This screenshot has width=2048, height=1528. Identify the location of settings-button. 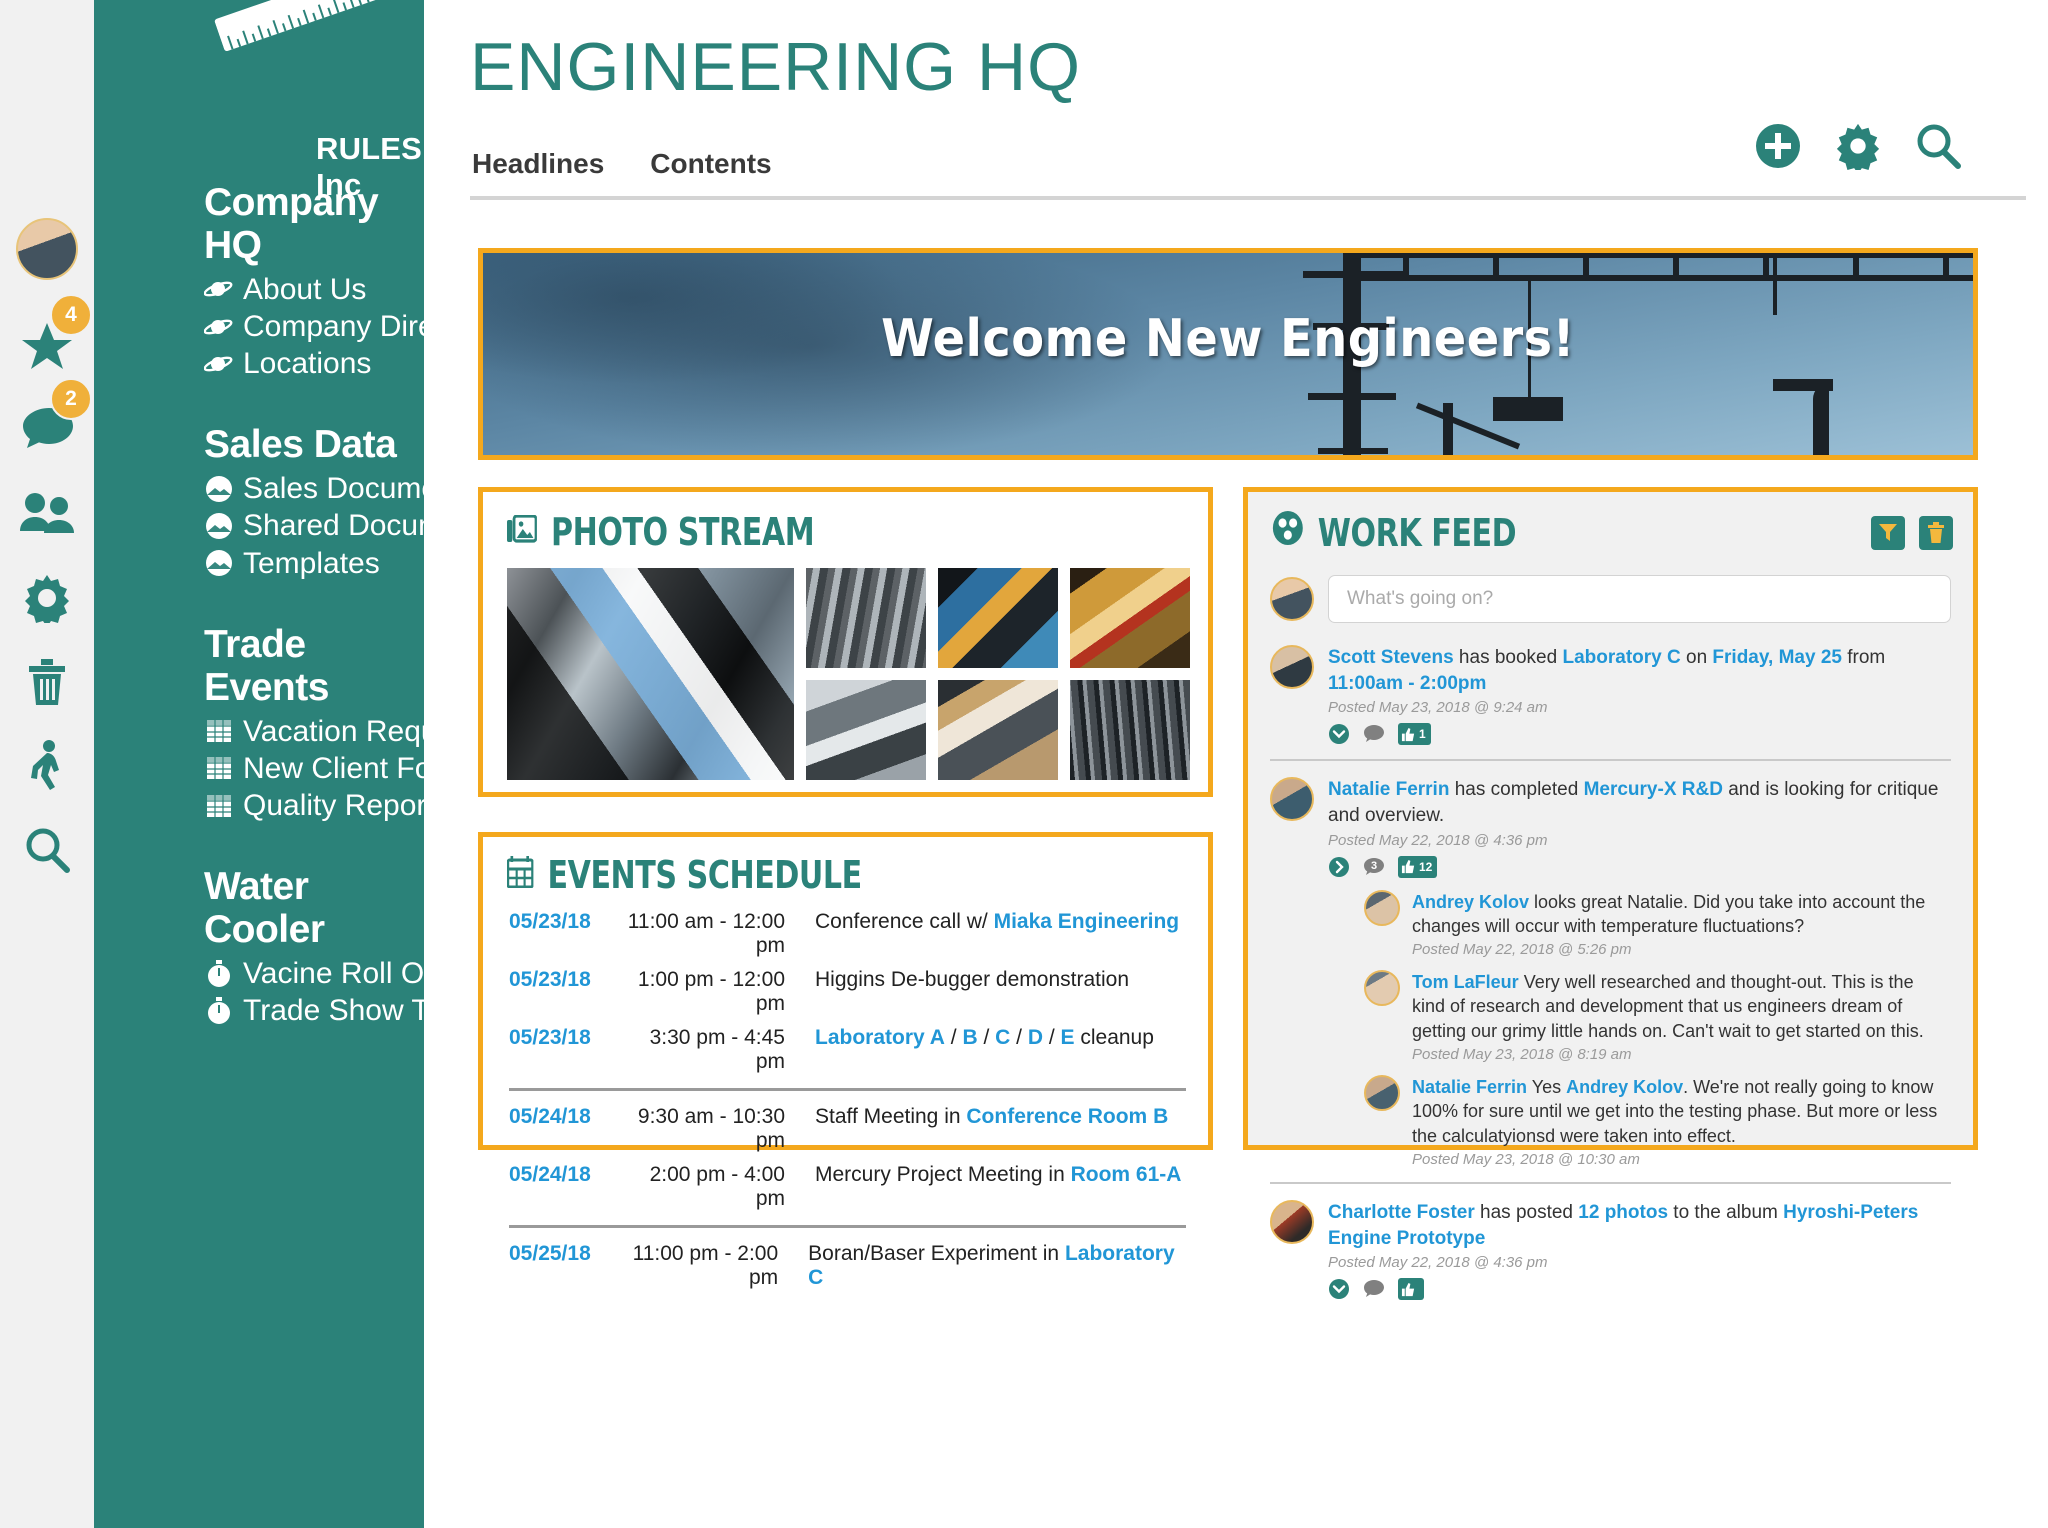
(1858, 146).